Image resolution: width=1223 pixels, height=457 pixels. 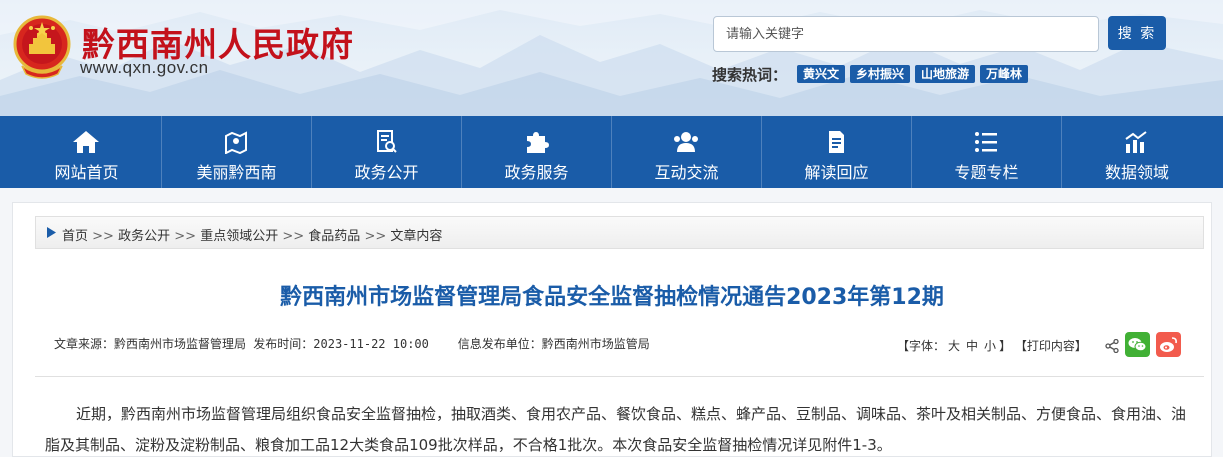 I want to click on hot-tag: 黄兴文, so click(x=821, y=74).